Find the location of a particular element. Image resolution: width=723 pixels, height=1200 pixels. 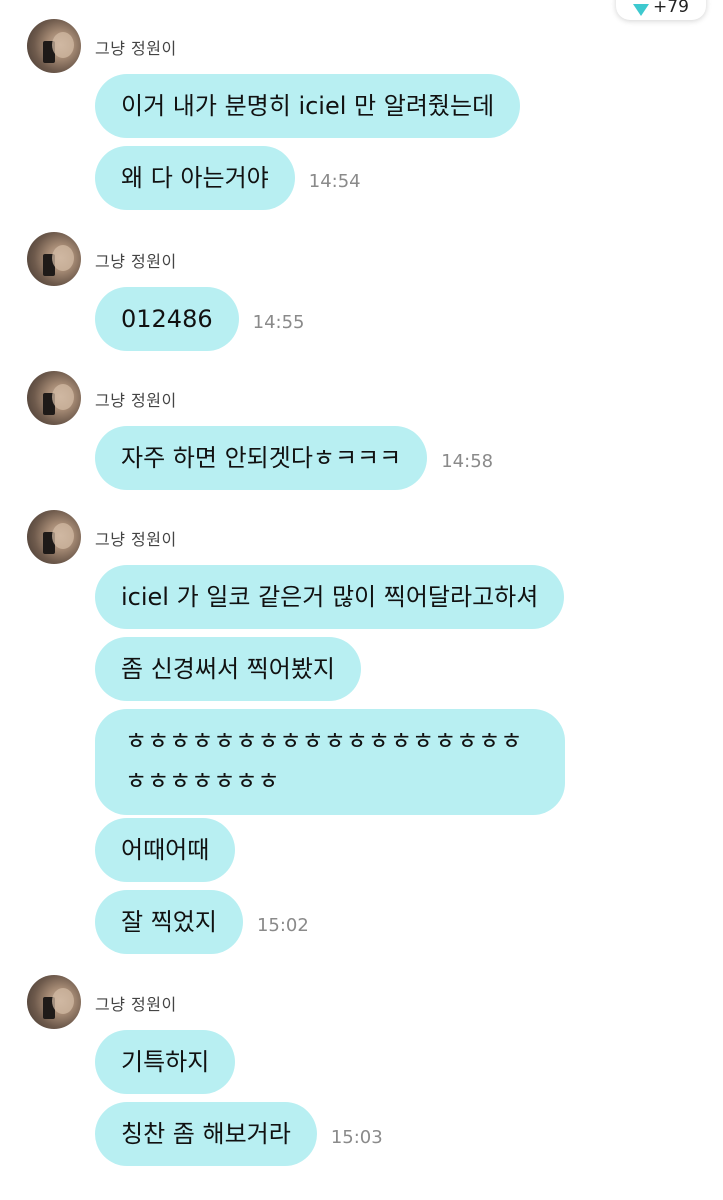

message-row: 자주 하면 안되겟다ㅎㅋㅋㅋ 14:58 is located at coordinates (294, 458).